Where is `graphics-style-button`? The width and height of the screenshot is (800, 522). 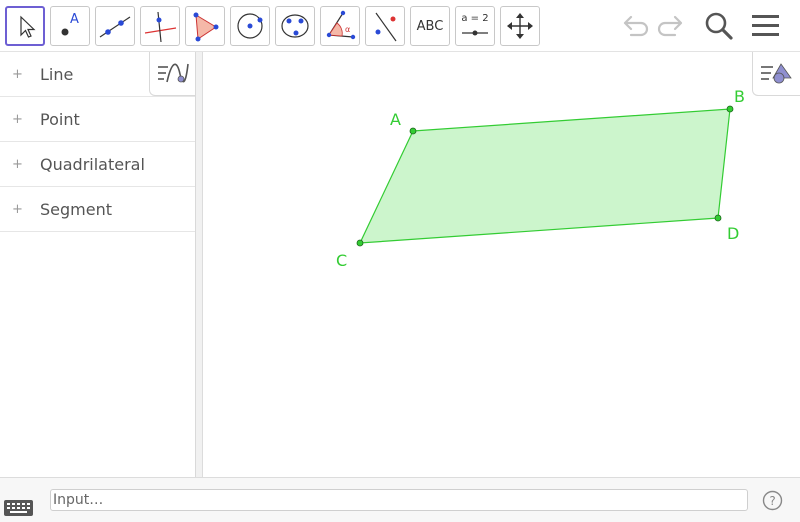
graphics-style-button is located at coordinates (776, 74).